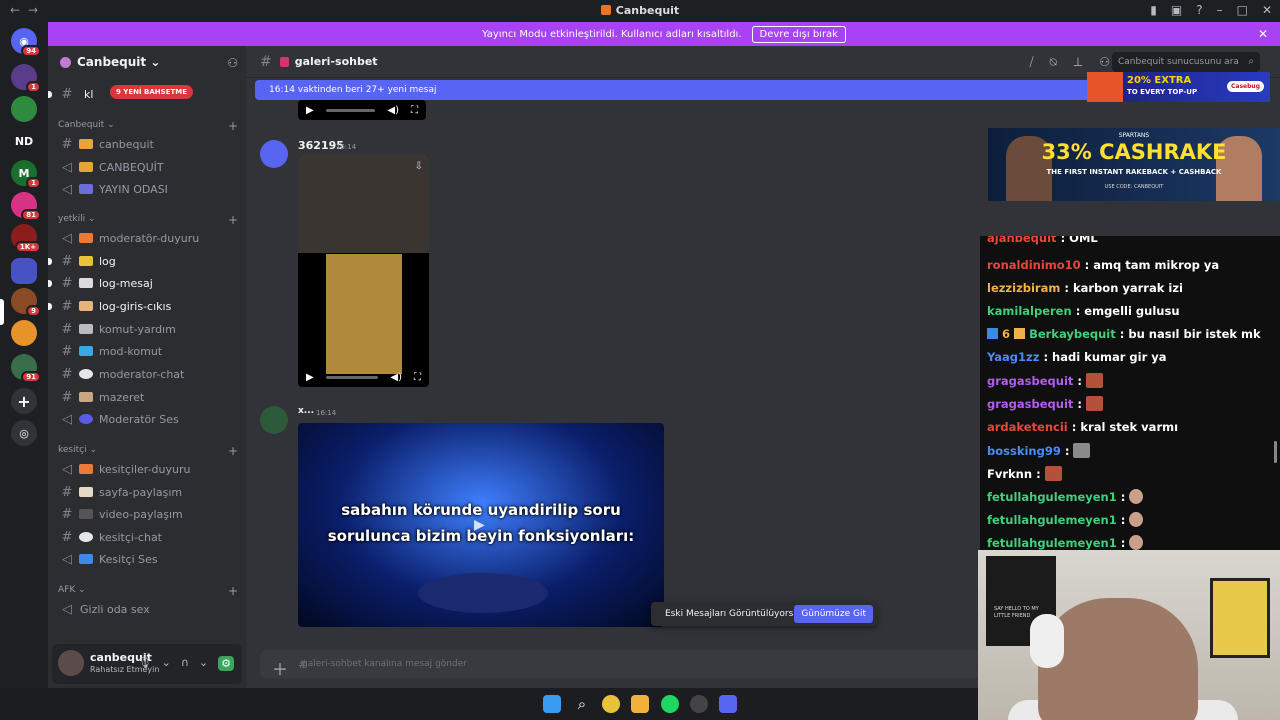 This screenshot has width=1280, height=720. Describe the element at coordinates (150, 238) in the screenshot. I see `channel-item: ◁ moderatör-duyuru` at that location.